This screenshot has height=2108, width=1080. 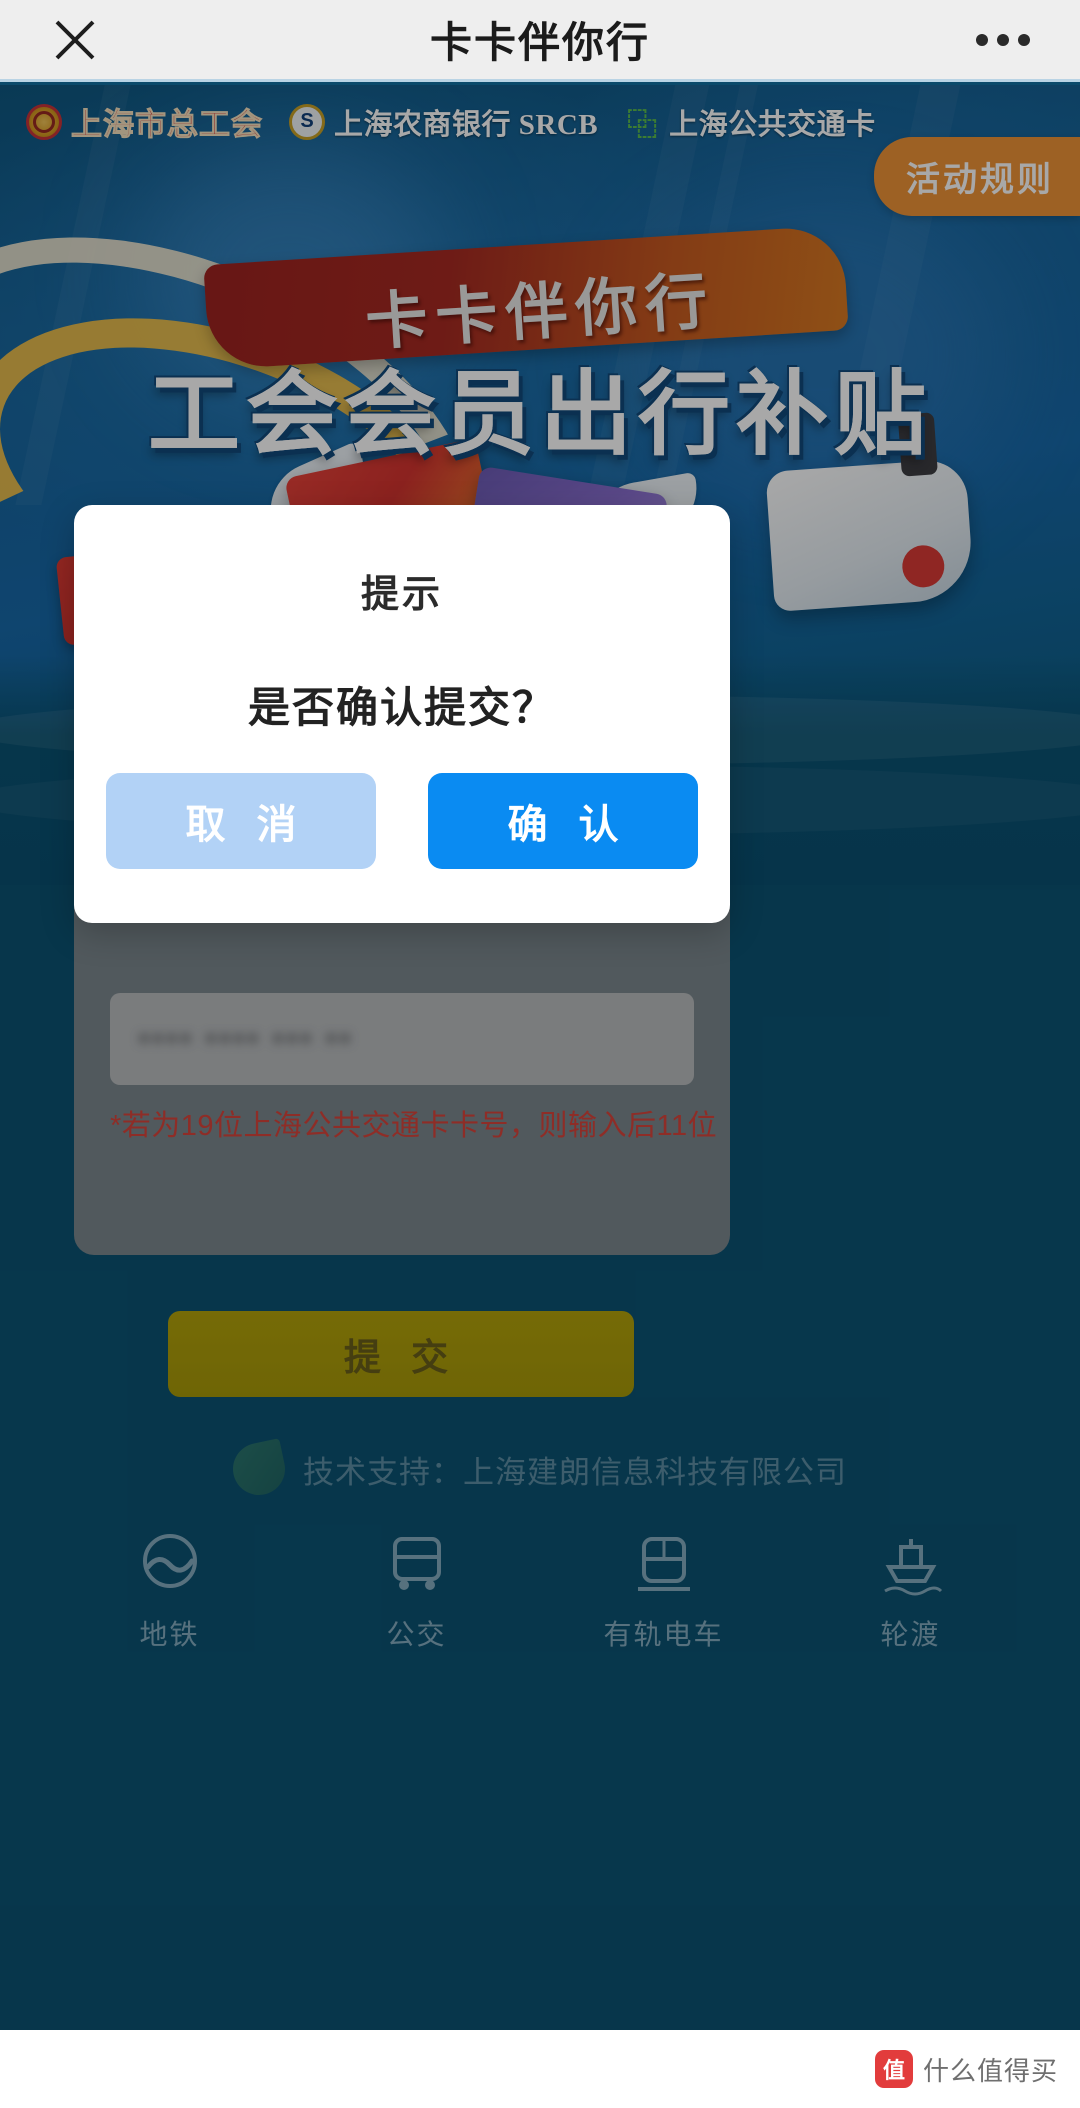 I want to click on dialog-title: 提示, so click(x=401, y=595).